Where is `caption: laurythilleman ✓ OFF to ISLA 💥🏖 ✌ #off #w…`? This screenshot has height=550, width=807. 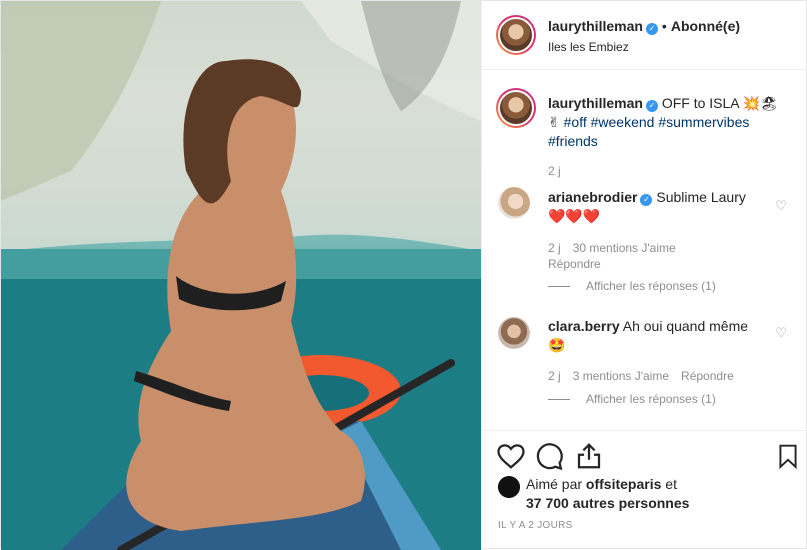 caption: laurythilleman ✓ OFF to ISLA 💥🏖 ✌ #off #w… is located at coordinates (668, 122).